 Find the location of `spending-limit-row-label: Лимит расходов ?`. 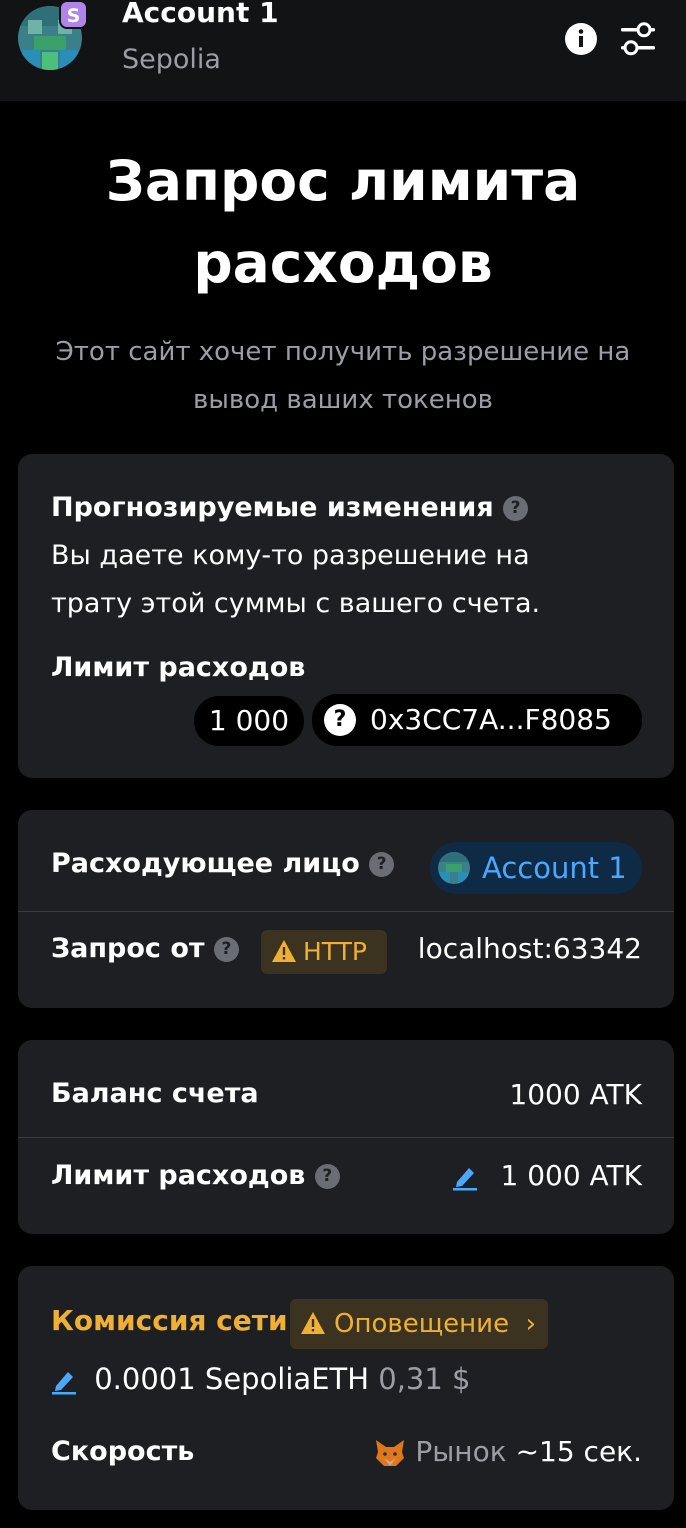

spending-limit-row-label: Лимит расходов ? is located at coordinates (195, 1175).